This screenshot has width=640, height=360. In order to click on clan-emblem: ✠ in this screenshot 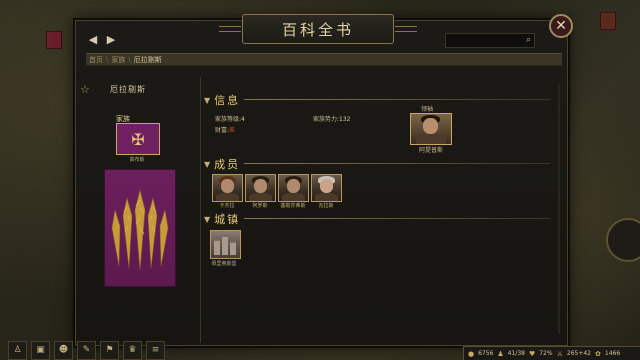, I will do `click(138, 139)`.